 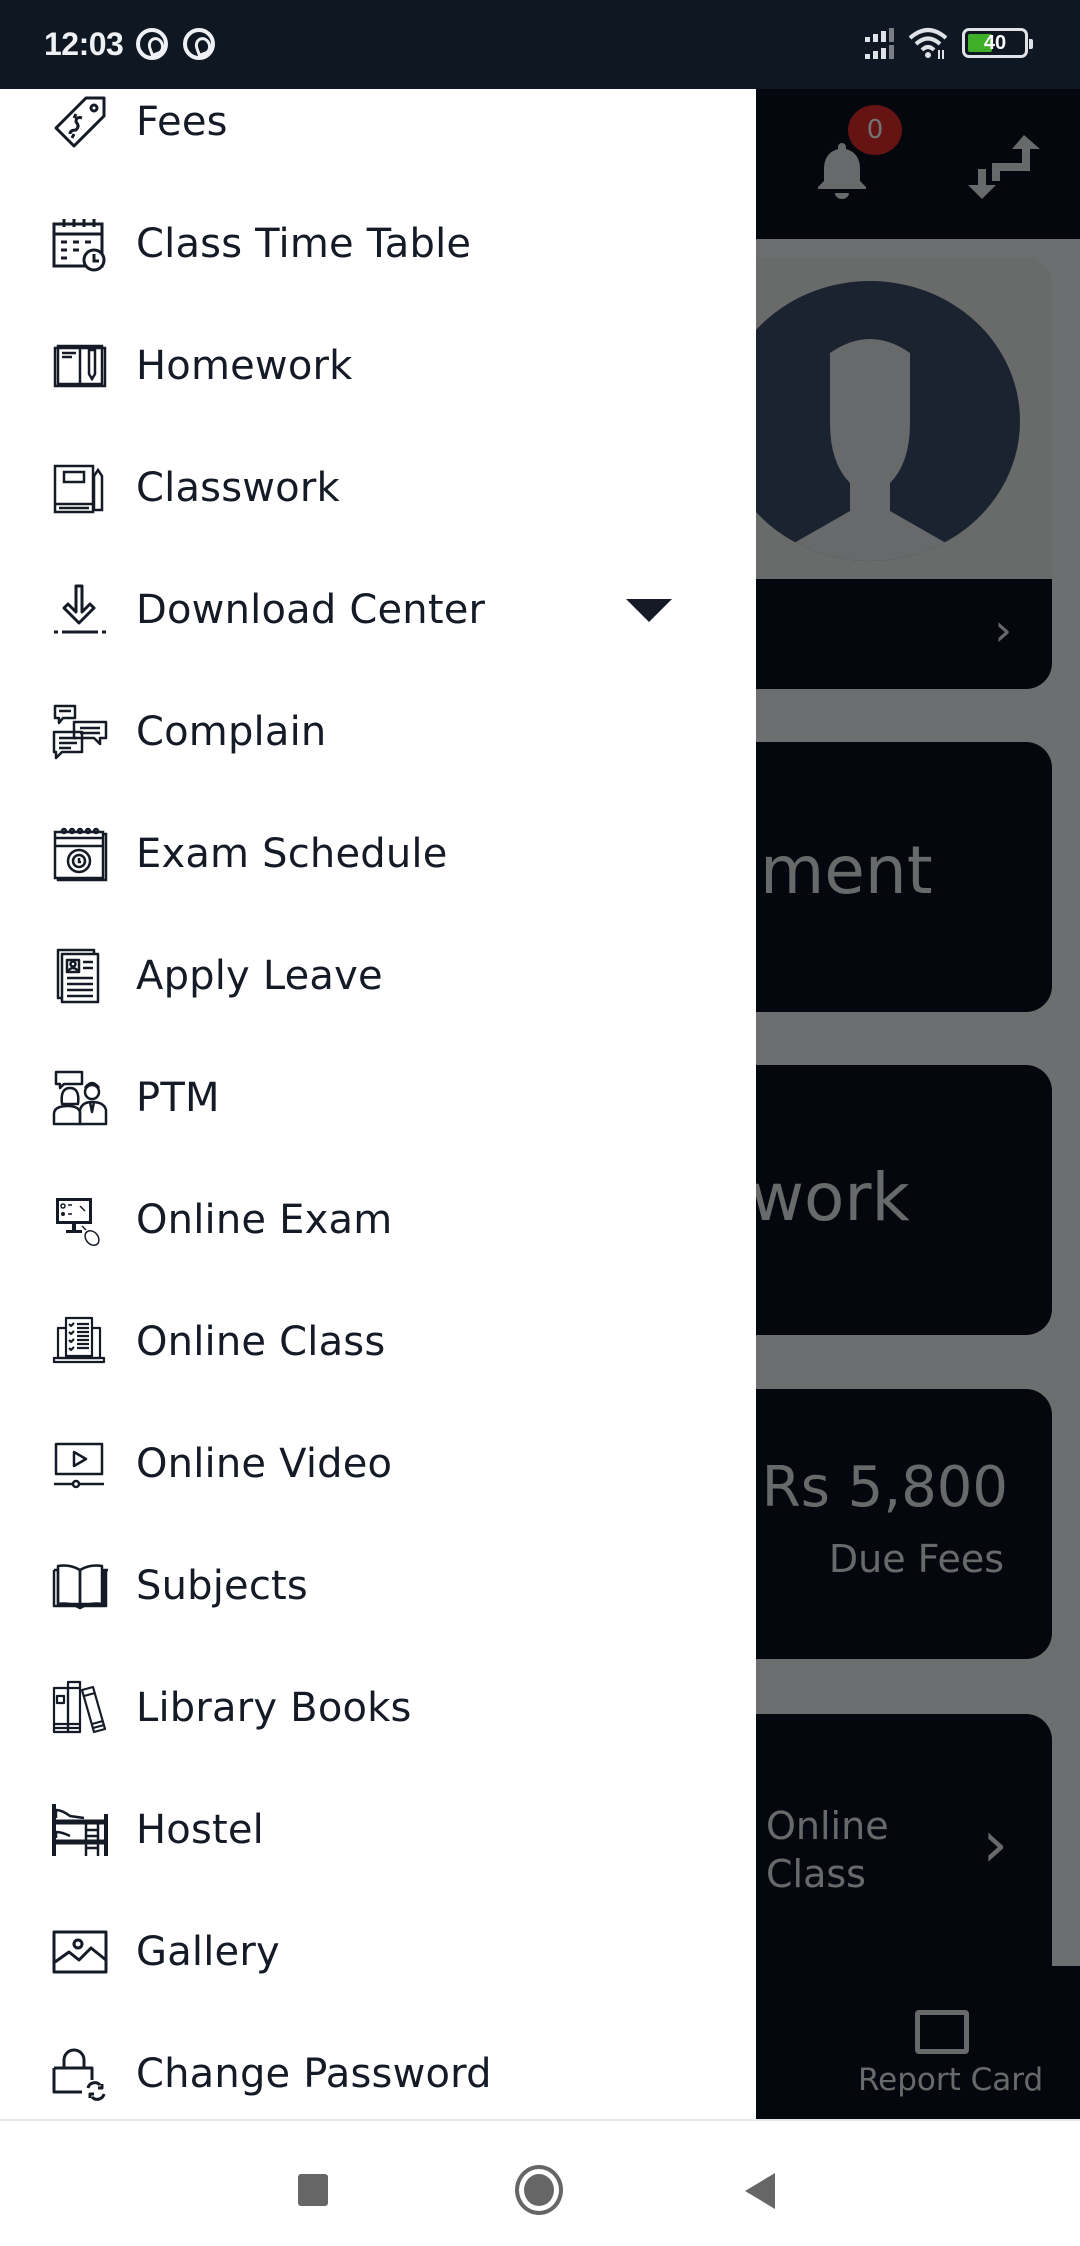 I want to click on video-player-icon, so click(x=80, y=1464).